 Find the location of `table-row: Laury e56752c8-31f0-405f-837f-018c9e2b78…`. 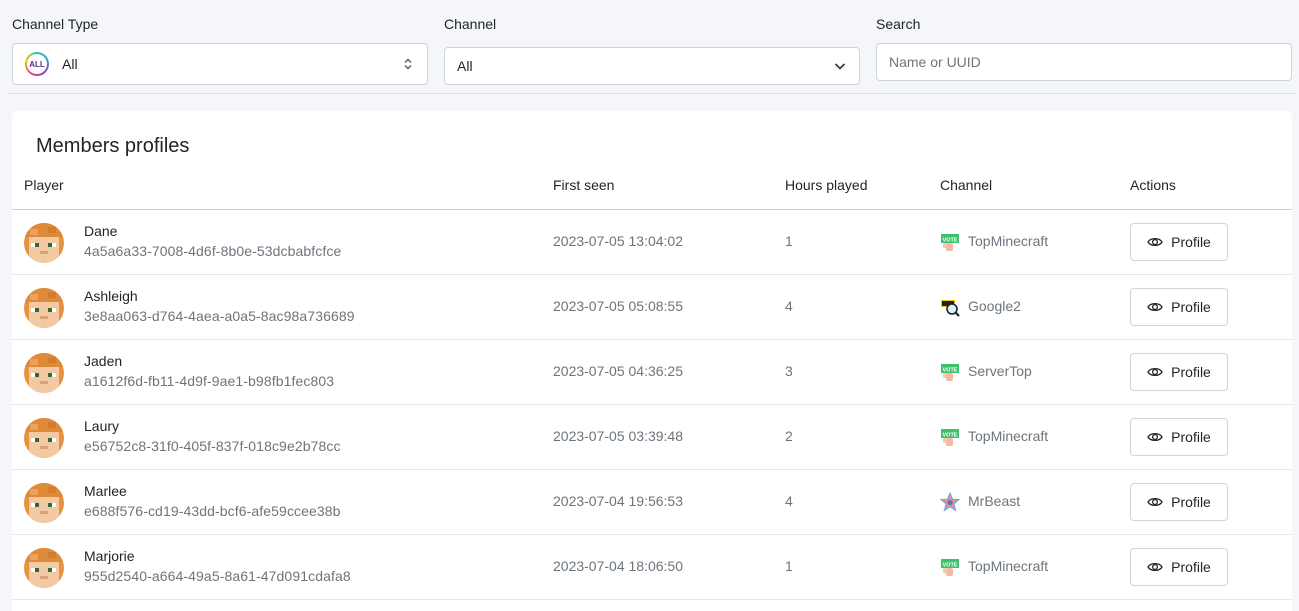

table-row: Laury e56752c8-31f0-405f-837f-018c9e2b78… is located at coordinates (652, 437).